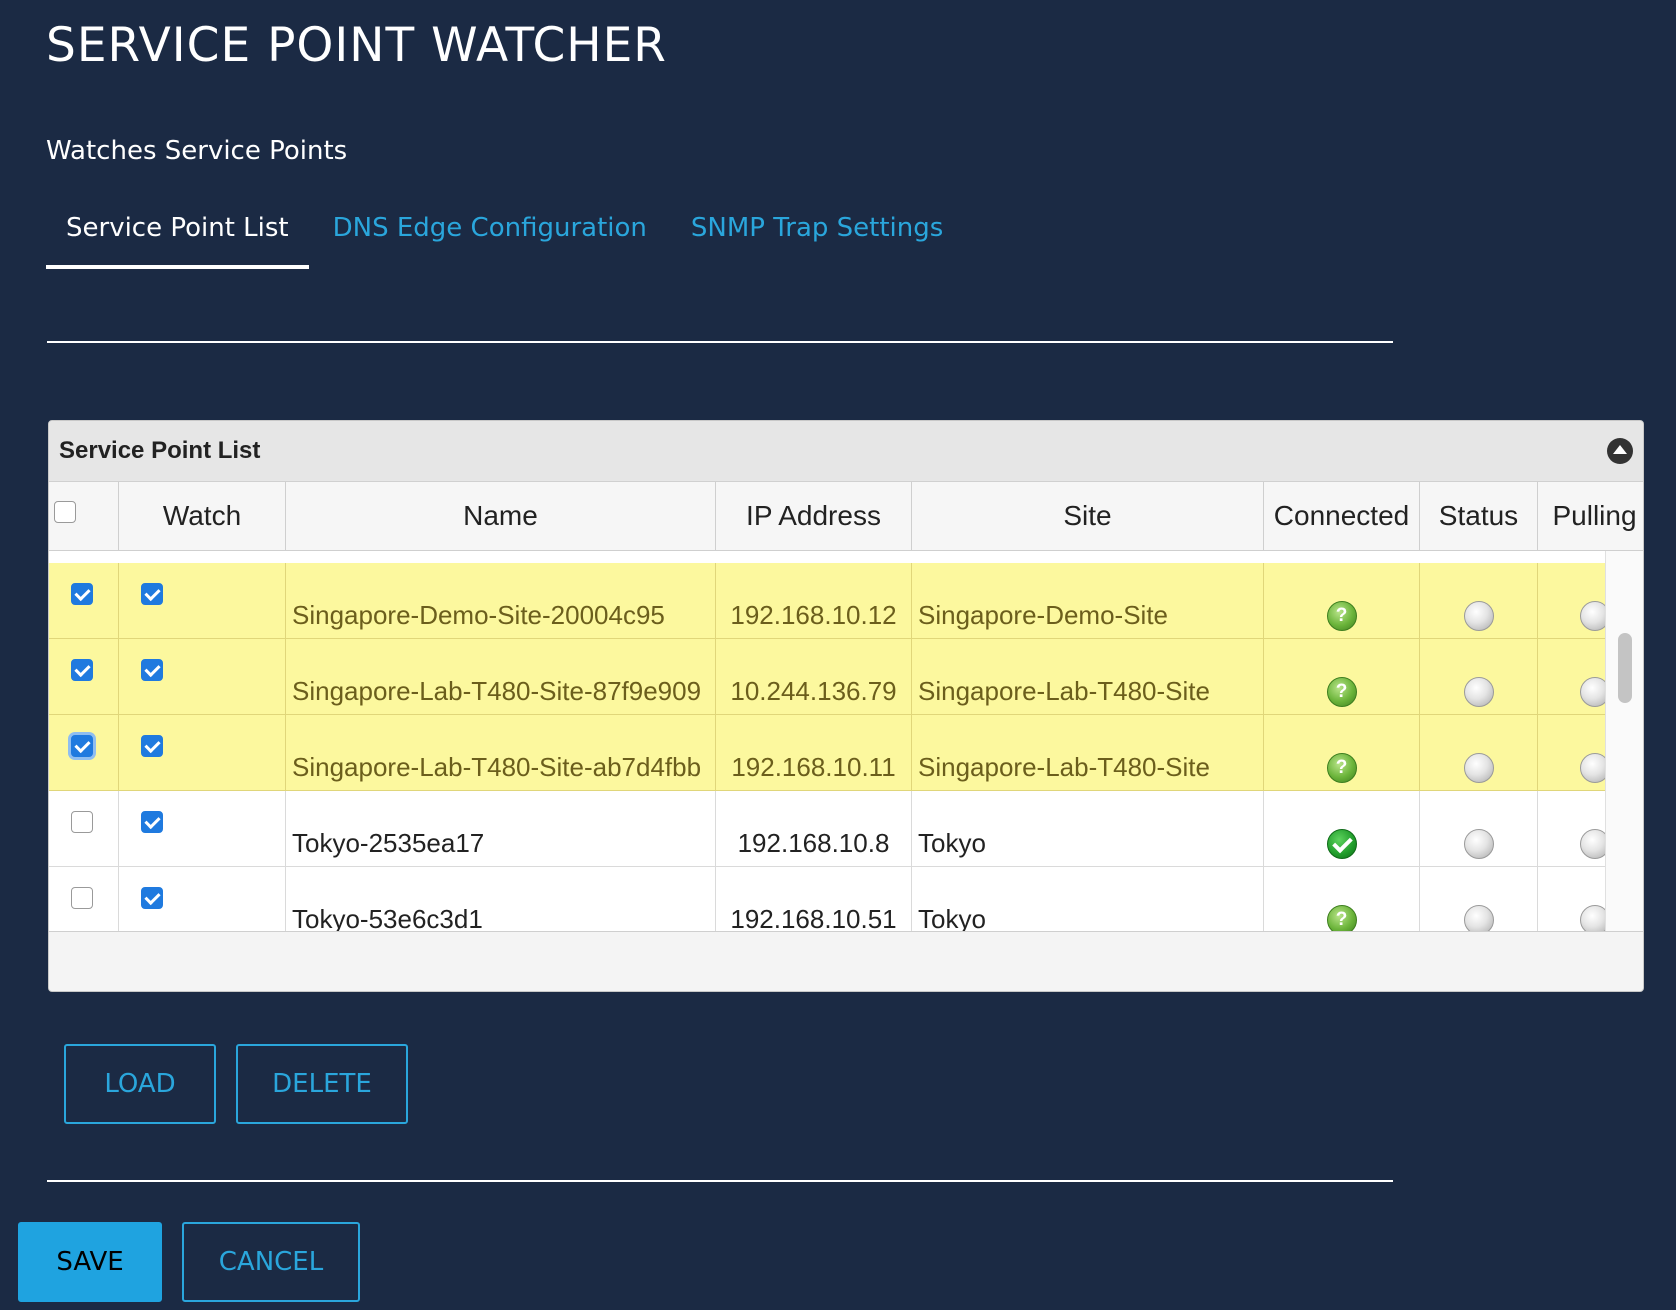 The height and width of the screenshot is (1310, 1676). What do you see at coordinates (814, 516) in the screenshot?
I see `column-header-ip-address: IP Address` at bounding box center [814, 516].